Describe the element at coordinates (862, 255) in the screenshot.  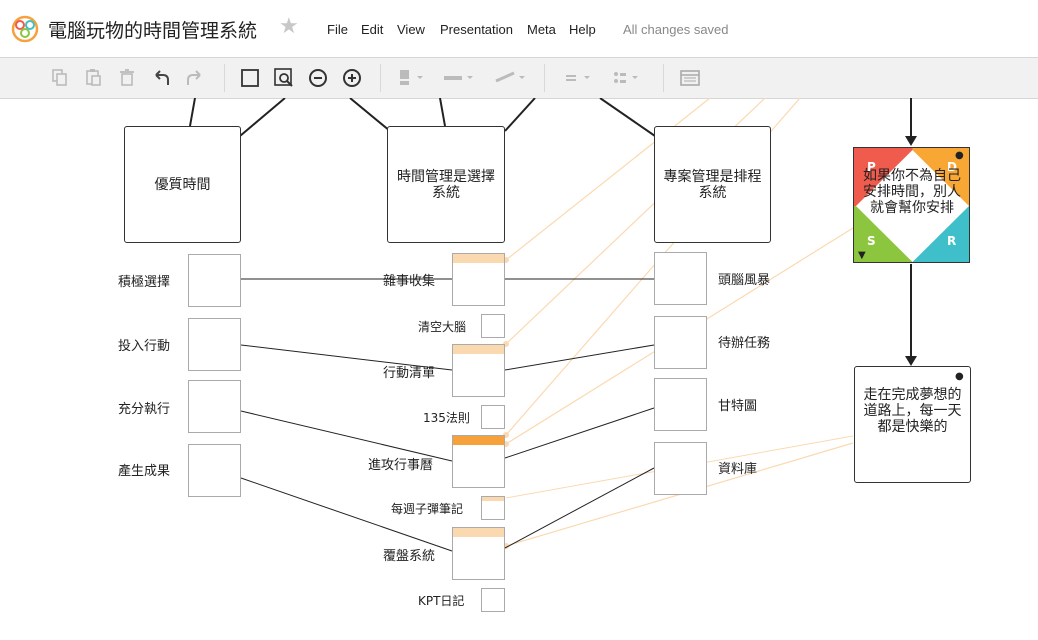
I see `caret-down-icon: ▼` at that location.